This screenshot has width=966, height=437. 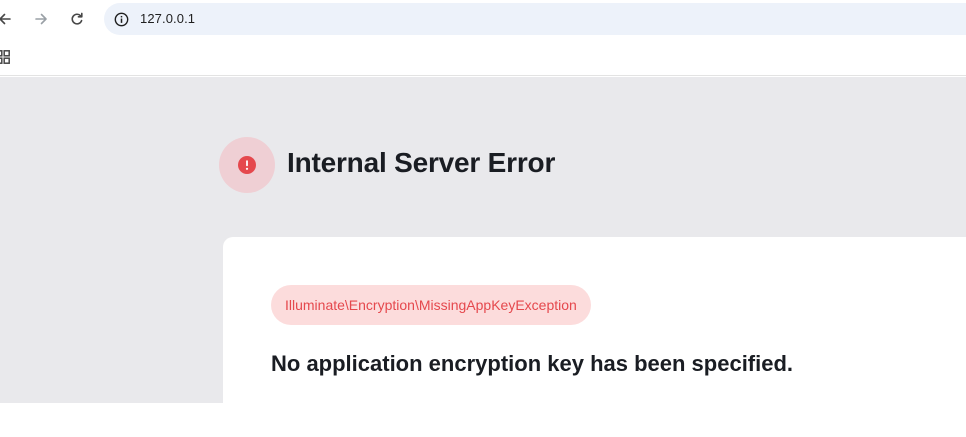 I want to click on arrow-right-icon, so click(x=41, y=19).